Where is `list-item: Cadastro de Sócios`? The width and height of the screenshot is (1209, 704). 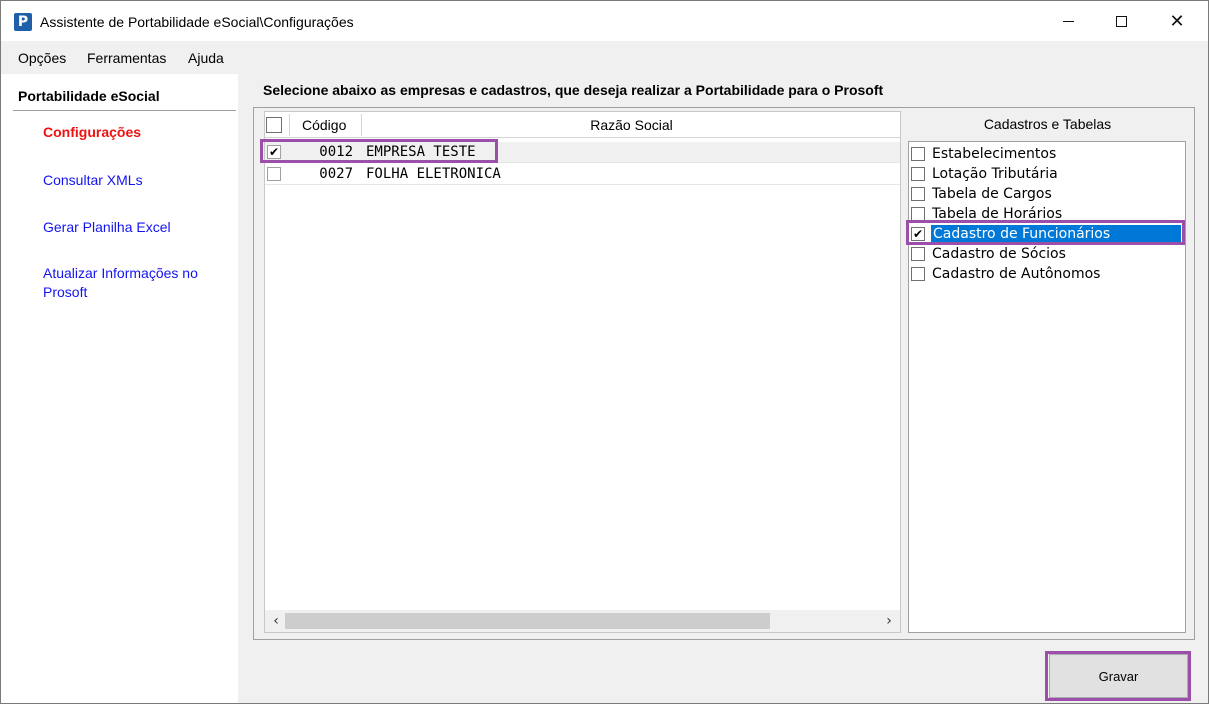 list-item: Cadastro de Sócios is located at coordinates (1047, 254).